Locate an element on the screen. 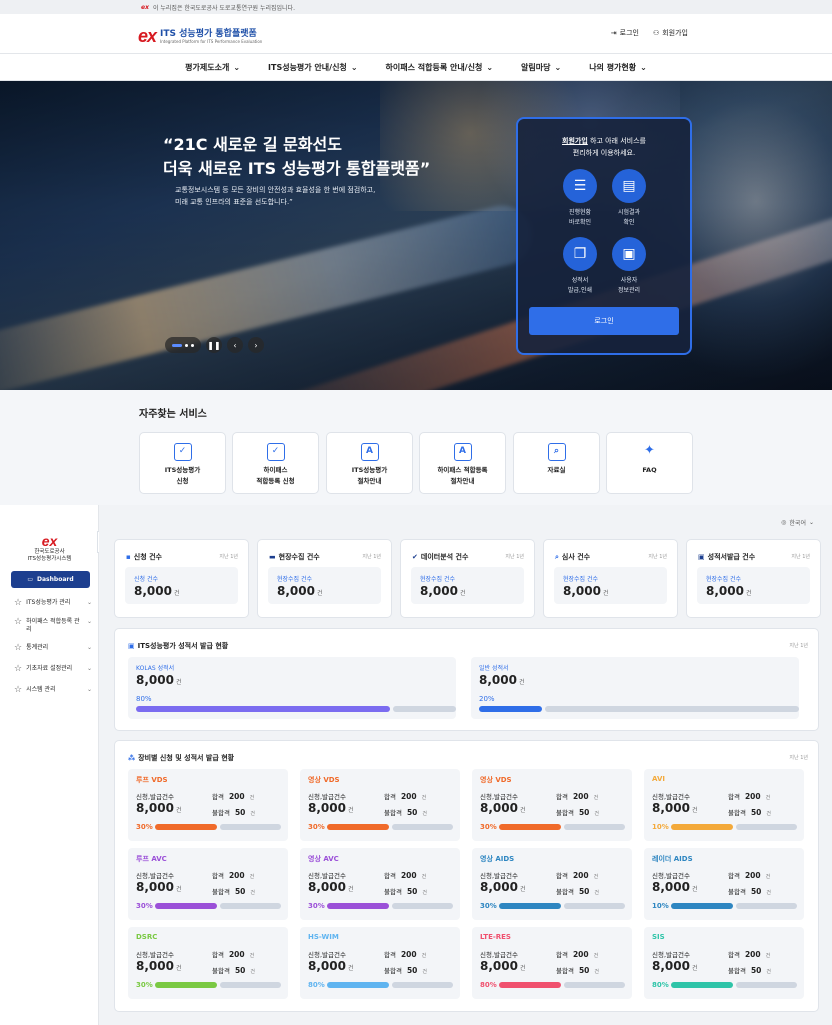 This screenshot has width=832, height=1025. sidebar-item-its: ☆ ITS성능평가 관리 ⌄ is located at coordinates (53, 603).